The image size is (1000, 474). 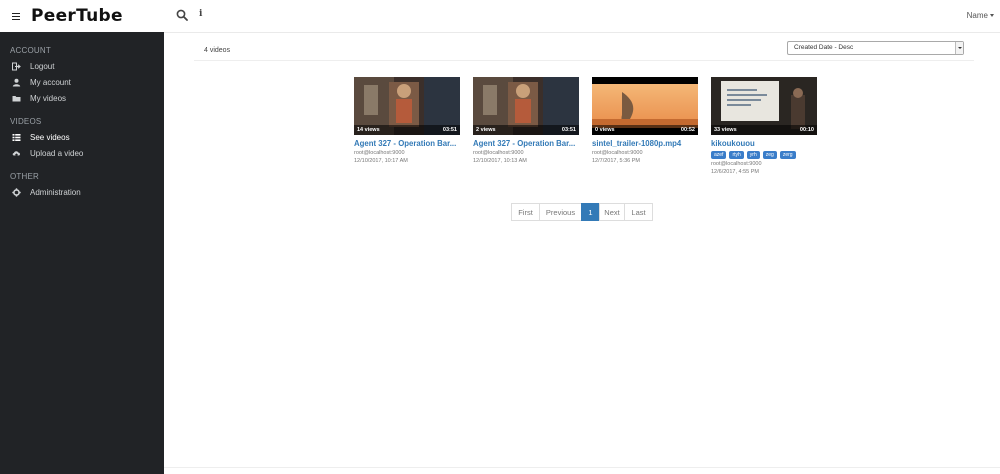 I want to click on sidebar-section-account: ACCOUNT, so click(x=30, y=50).